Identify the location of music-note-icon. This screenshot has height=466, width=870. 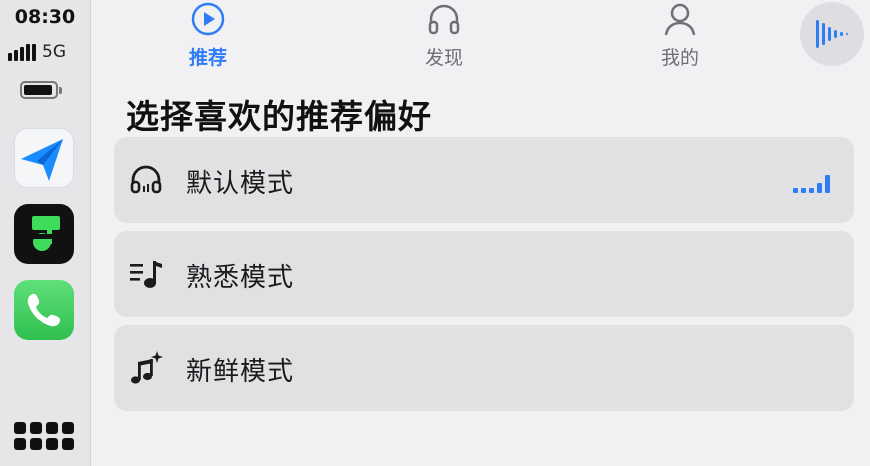
(43, 233).